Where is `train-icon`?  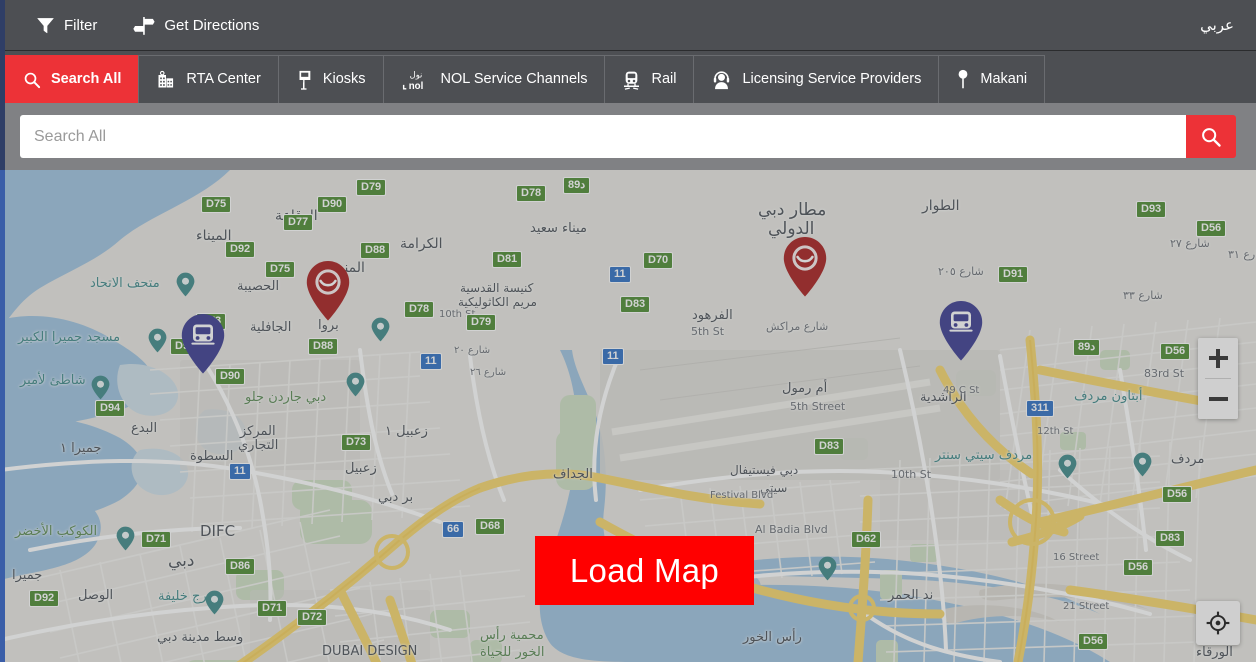
train-icon is located at coordinates (631, 80).